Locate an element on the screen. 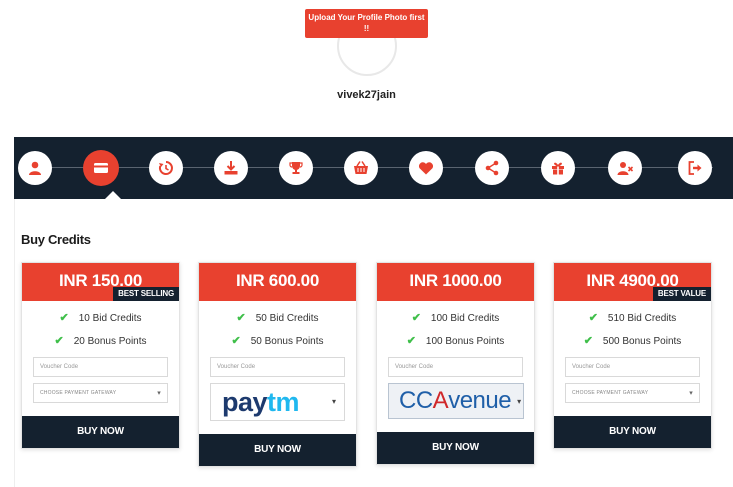 The width and height of the screenshot is (733, 487). history-icon is located at coordinates (165, 168).